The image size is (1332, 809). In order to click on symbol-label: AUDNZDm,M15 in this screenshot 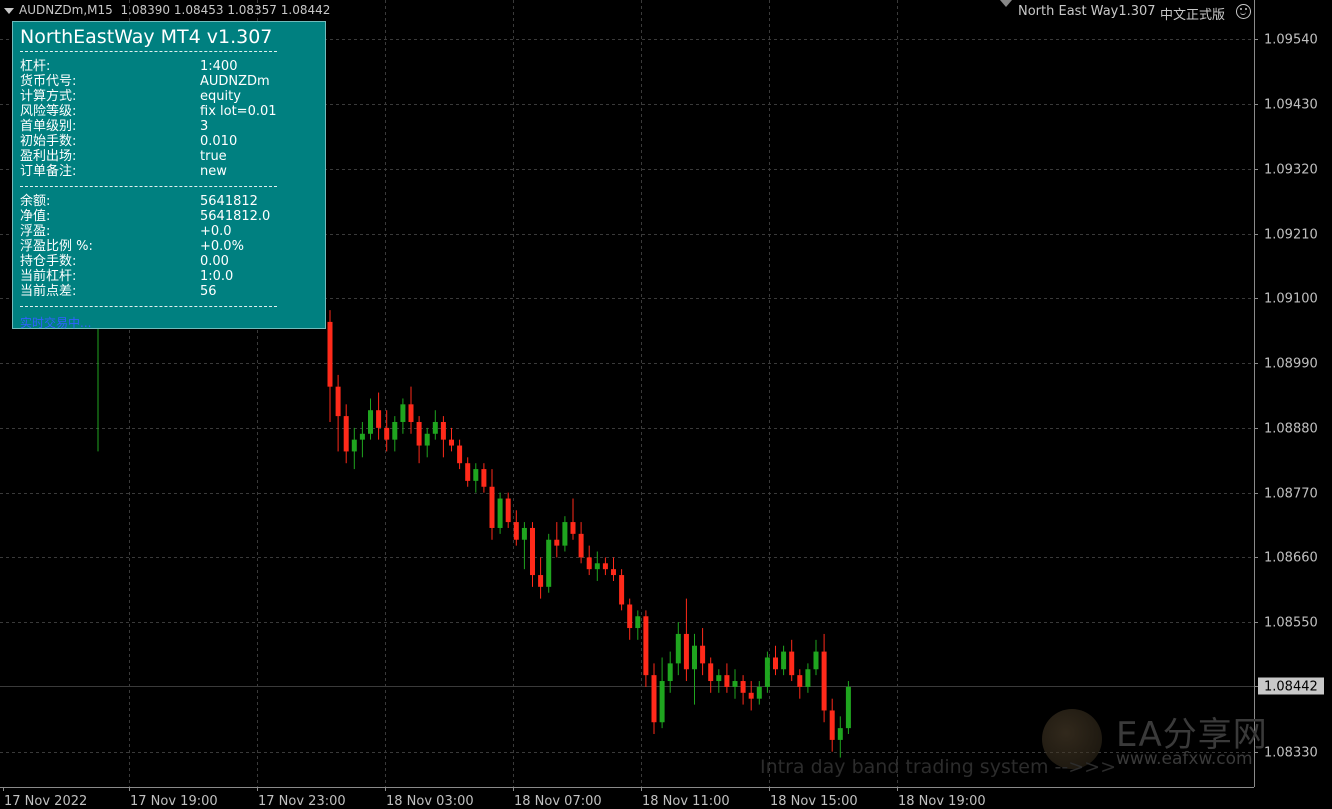, I will do `click(66, 10)`.